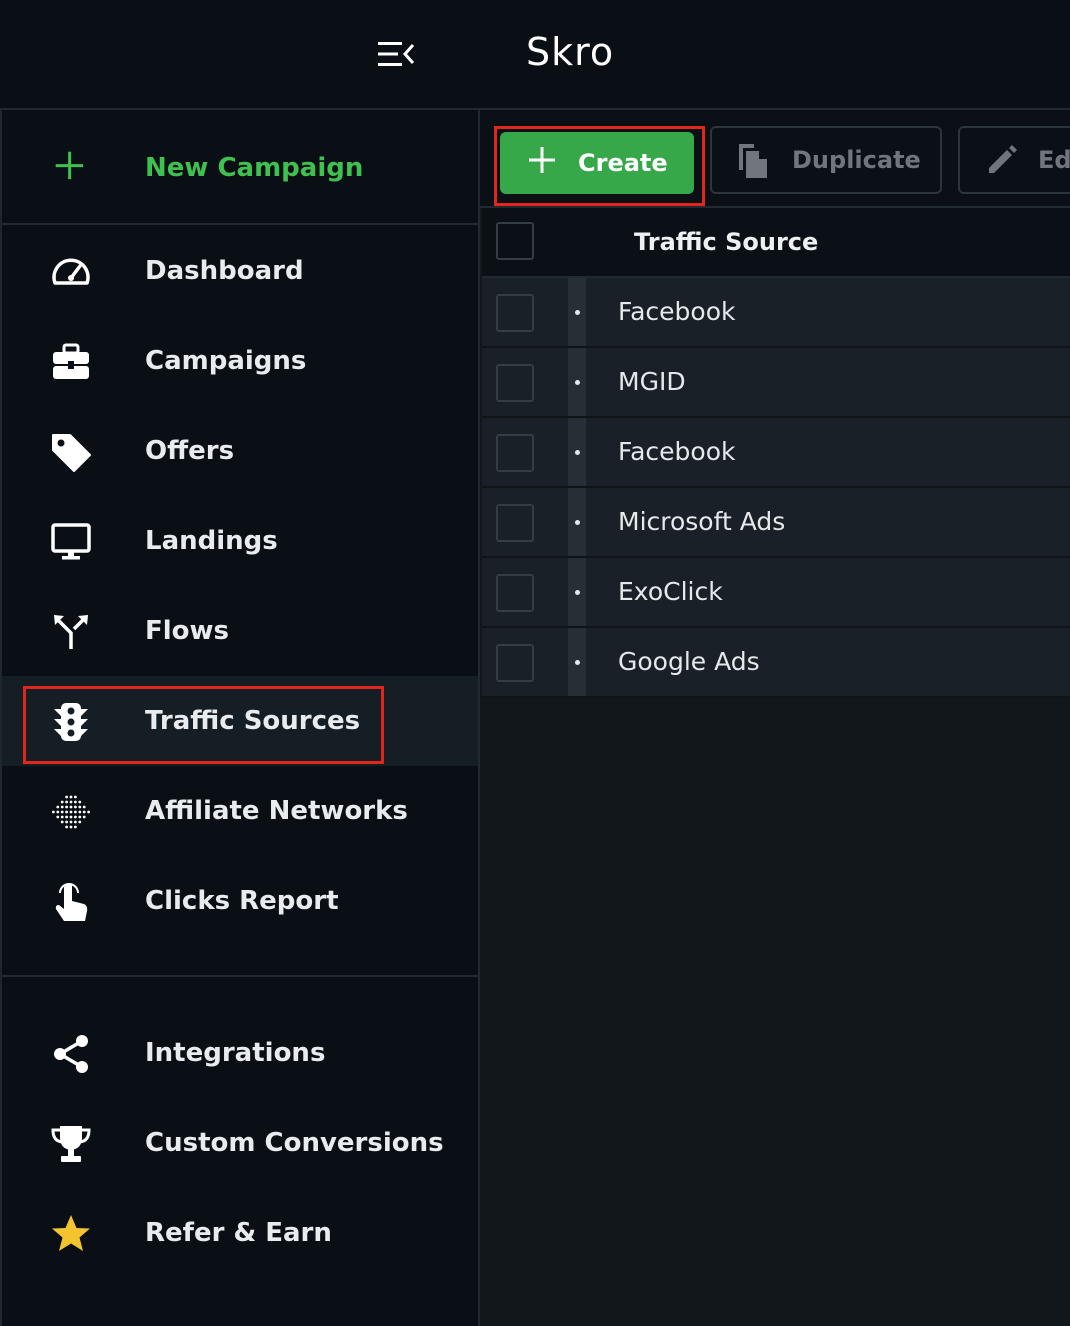  What do you see at coordinates (211, 541) in the screenshot?
I see `sidebar-item-label: Landings` at bounding box center [211, 541].